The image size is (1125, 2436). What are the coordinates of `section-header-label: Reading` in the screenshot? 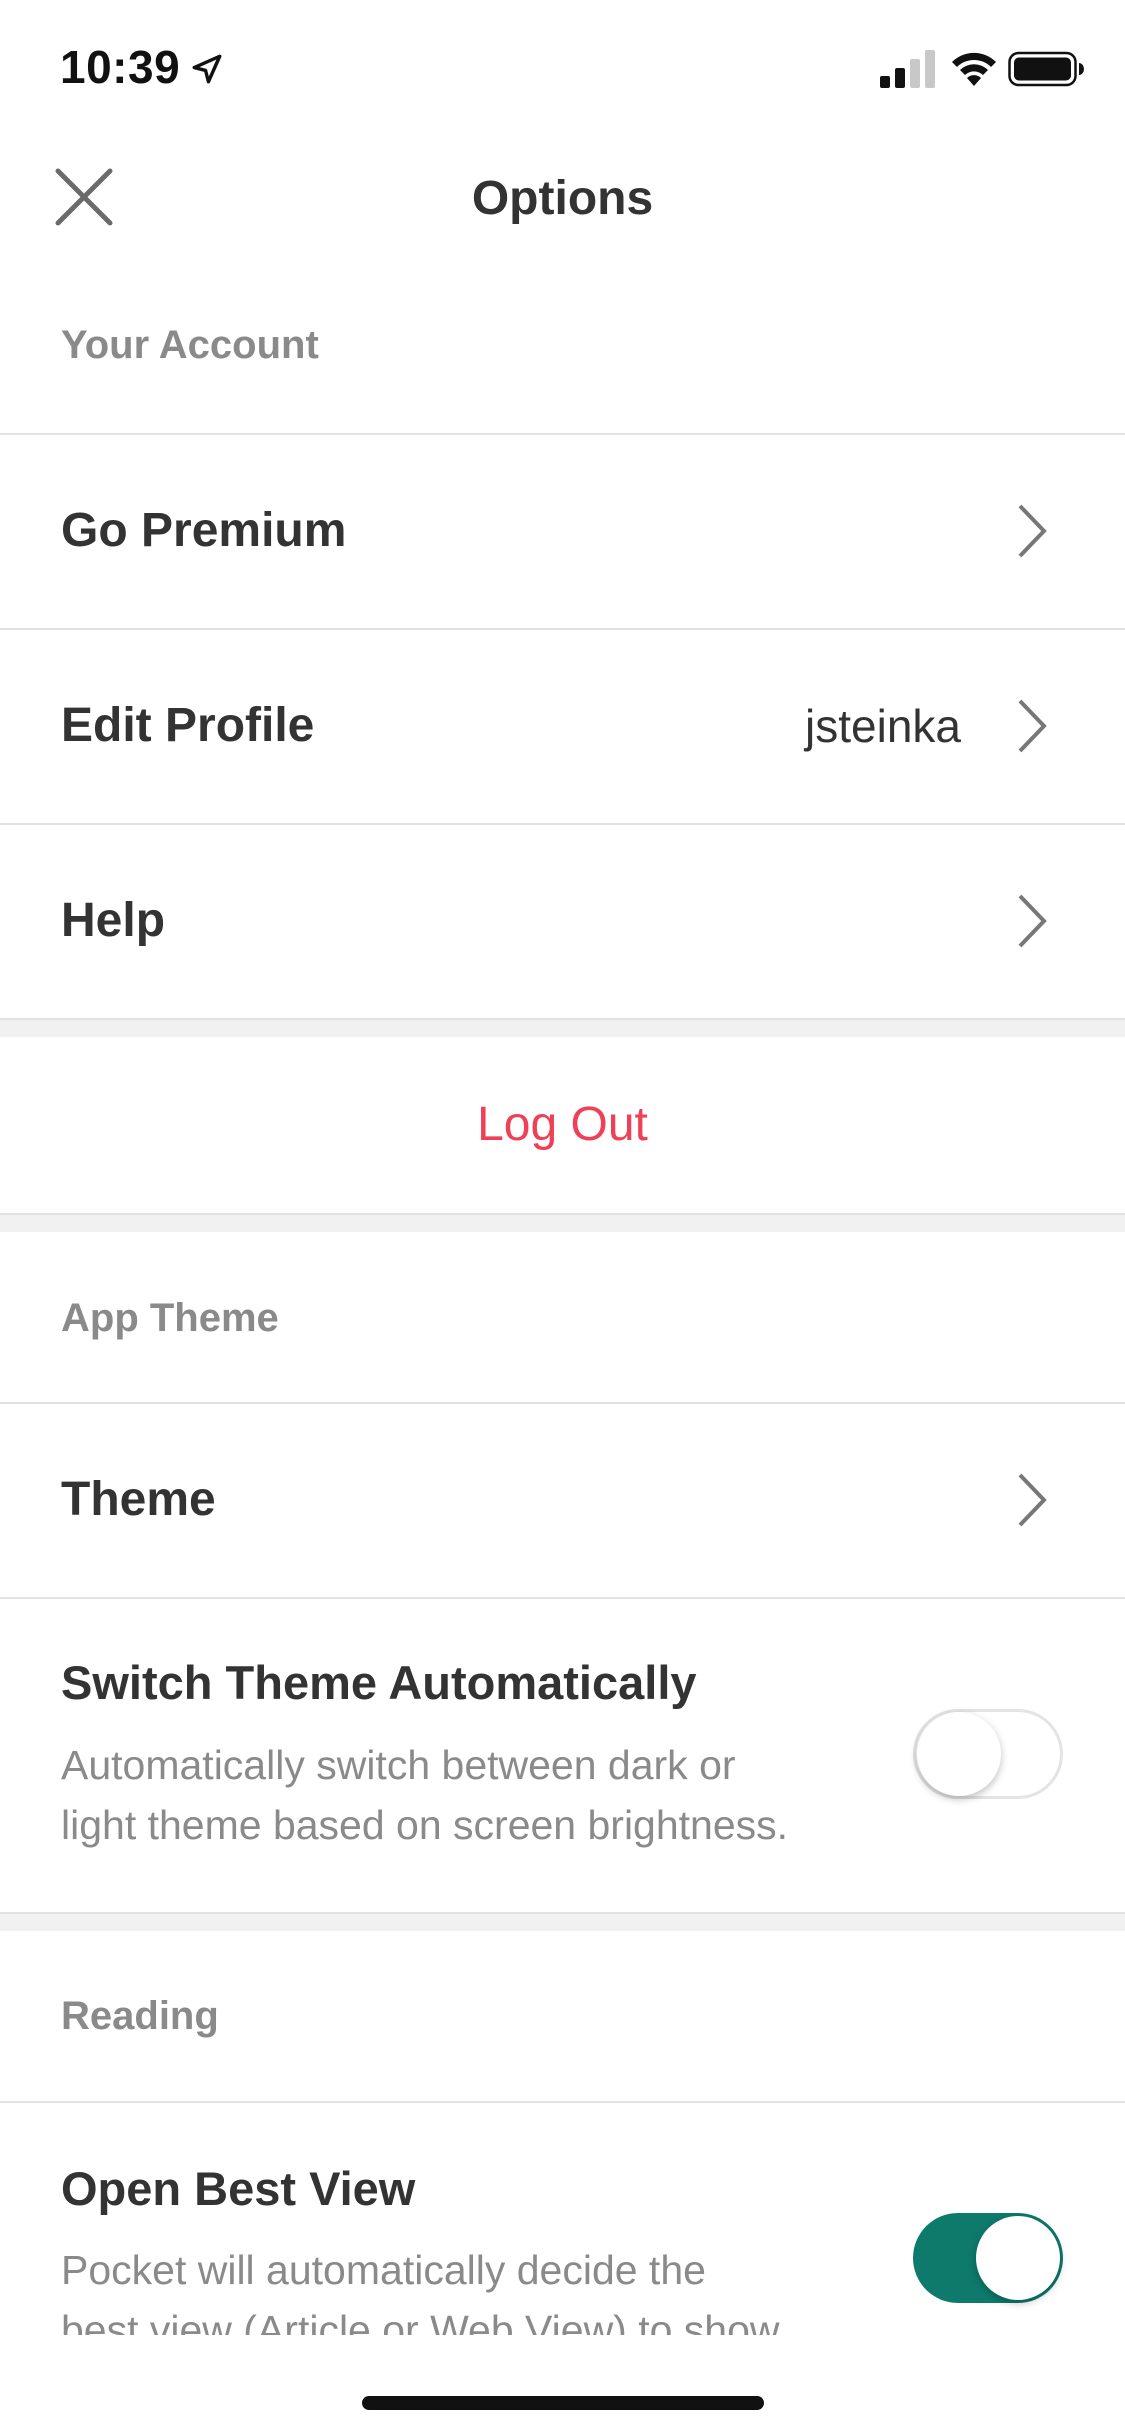 It's located at (140, 2016).